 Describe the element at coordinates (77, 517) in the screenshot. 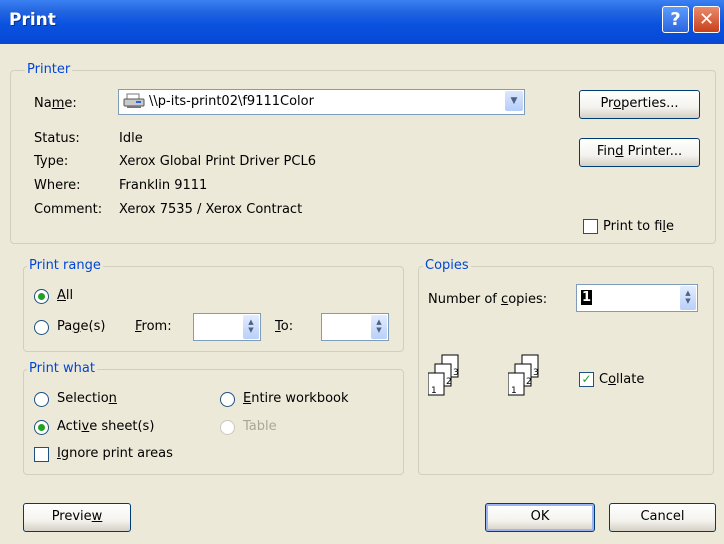

I see `preview-button: Preview` at that location.